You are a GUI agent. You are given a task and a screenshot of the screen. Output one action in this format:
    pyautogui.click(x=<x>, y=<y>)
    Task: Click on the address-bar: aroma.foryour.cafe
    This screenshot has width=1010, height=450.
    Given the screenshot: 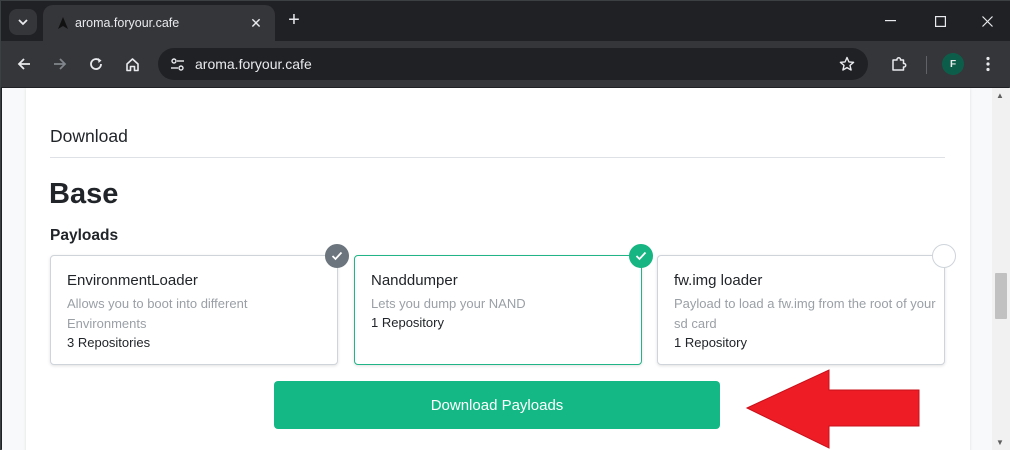 What is the action you would take?
    pyautogui.click(x=513, y=64)
    